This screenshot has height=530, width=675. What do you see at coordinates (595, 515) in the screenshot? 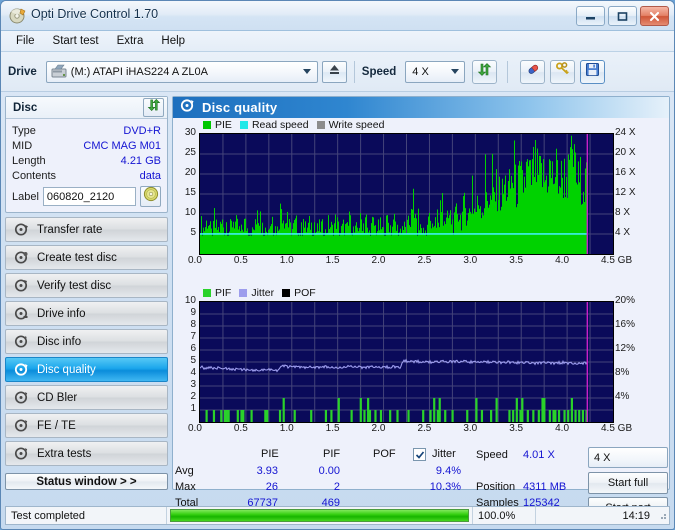
I see `elapsed-time: 14:19` at bounding box center [595, 515].